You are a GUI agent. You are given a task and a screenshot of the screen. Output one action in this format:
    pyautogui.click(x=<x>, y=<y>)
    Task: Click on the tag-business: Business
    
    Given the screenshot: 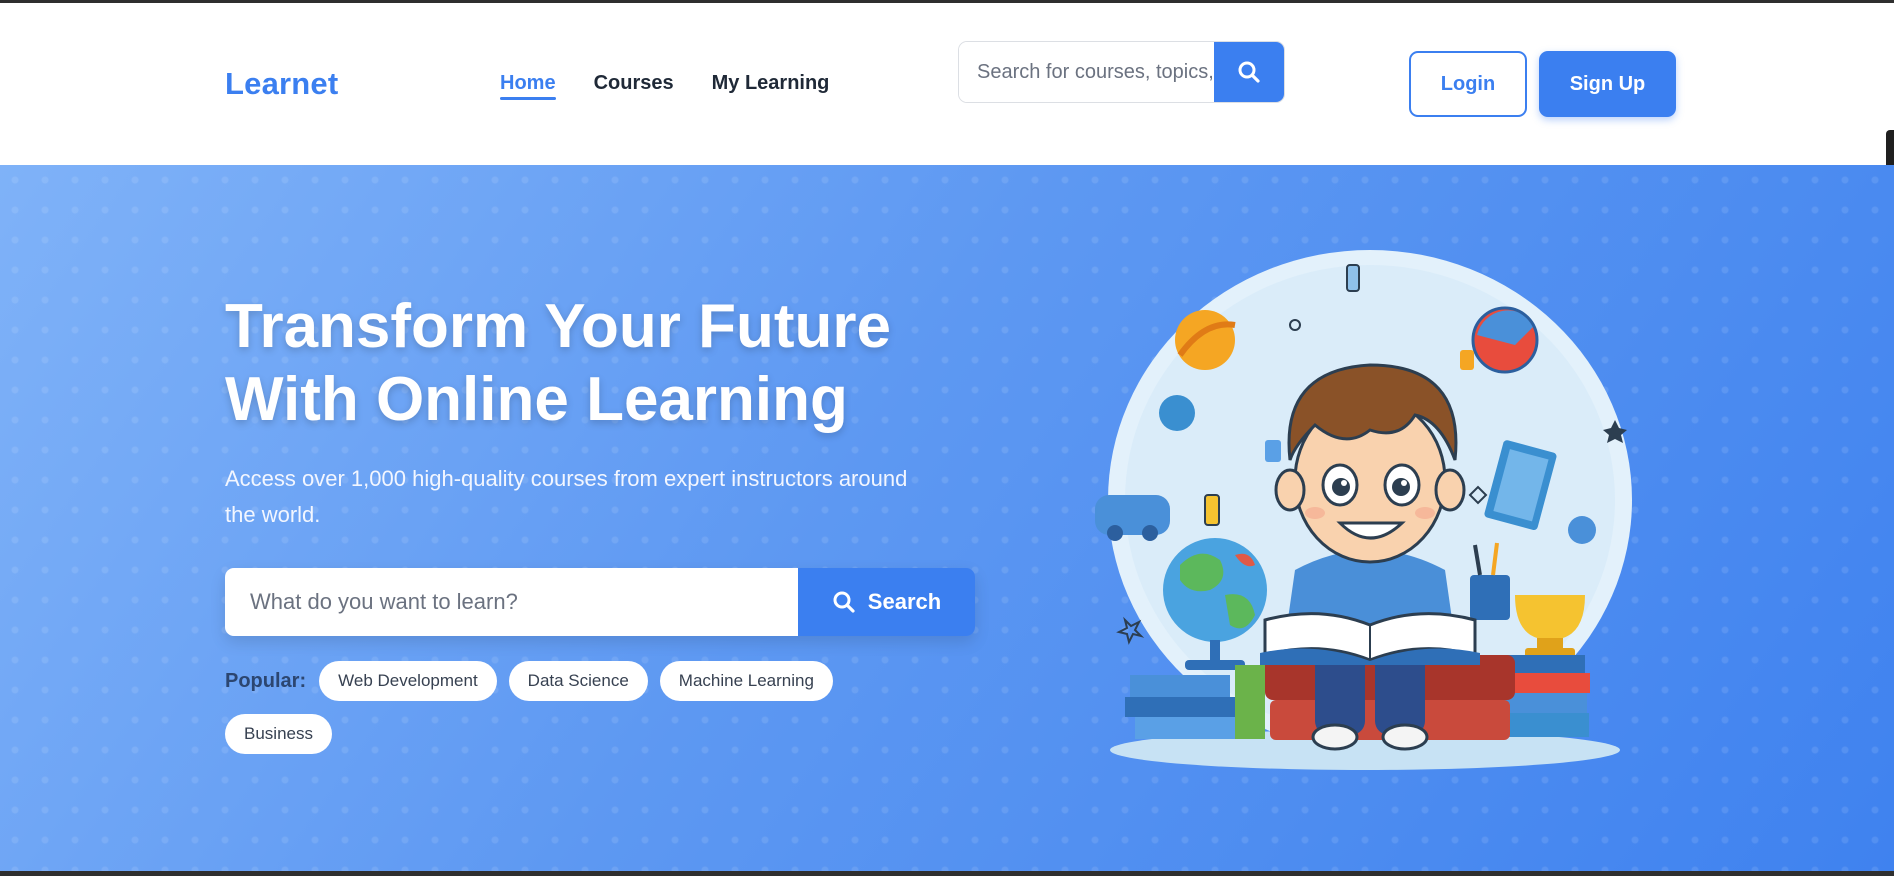 What is the action you would take?
    pyautogui.click(x=278, y=734)
    